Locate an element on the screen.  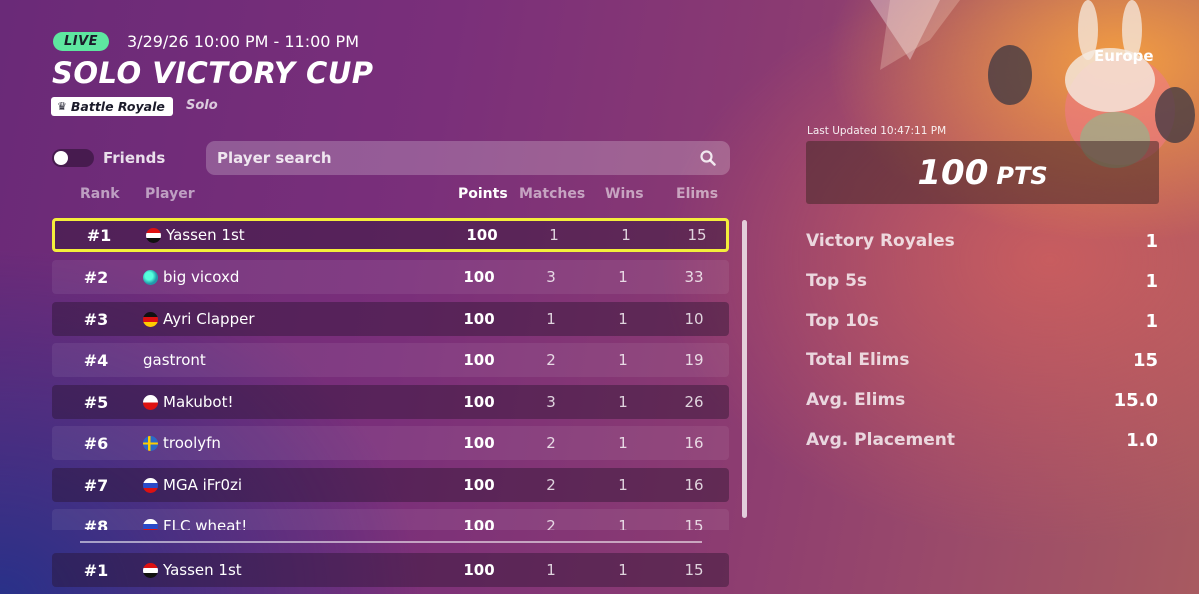
player-name: gastront is located at coordinates (174, 360).